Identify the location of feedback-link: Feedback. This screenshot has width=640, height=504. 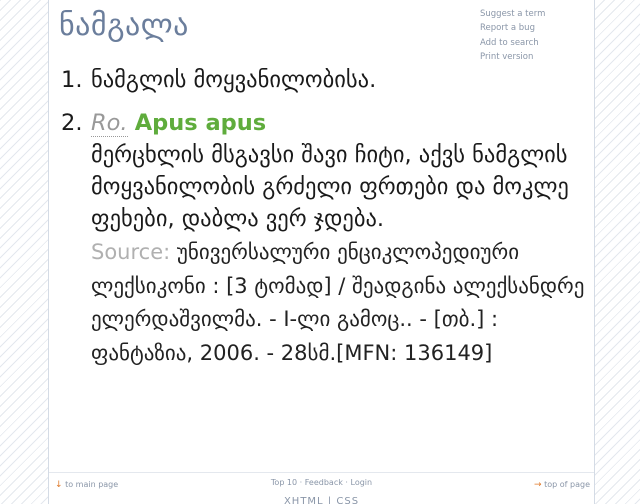
(324, 482).